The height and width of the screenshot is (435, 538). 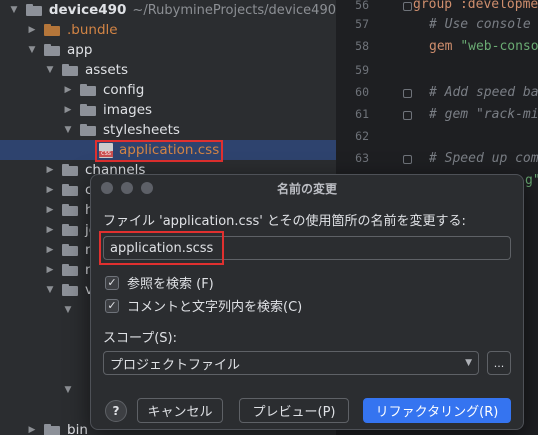 What do you see at coordinates (77, 428) in the screenshot?
I see `tree-item-label: bin` at bounding box center [77, 428].